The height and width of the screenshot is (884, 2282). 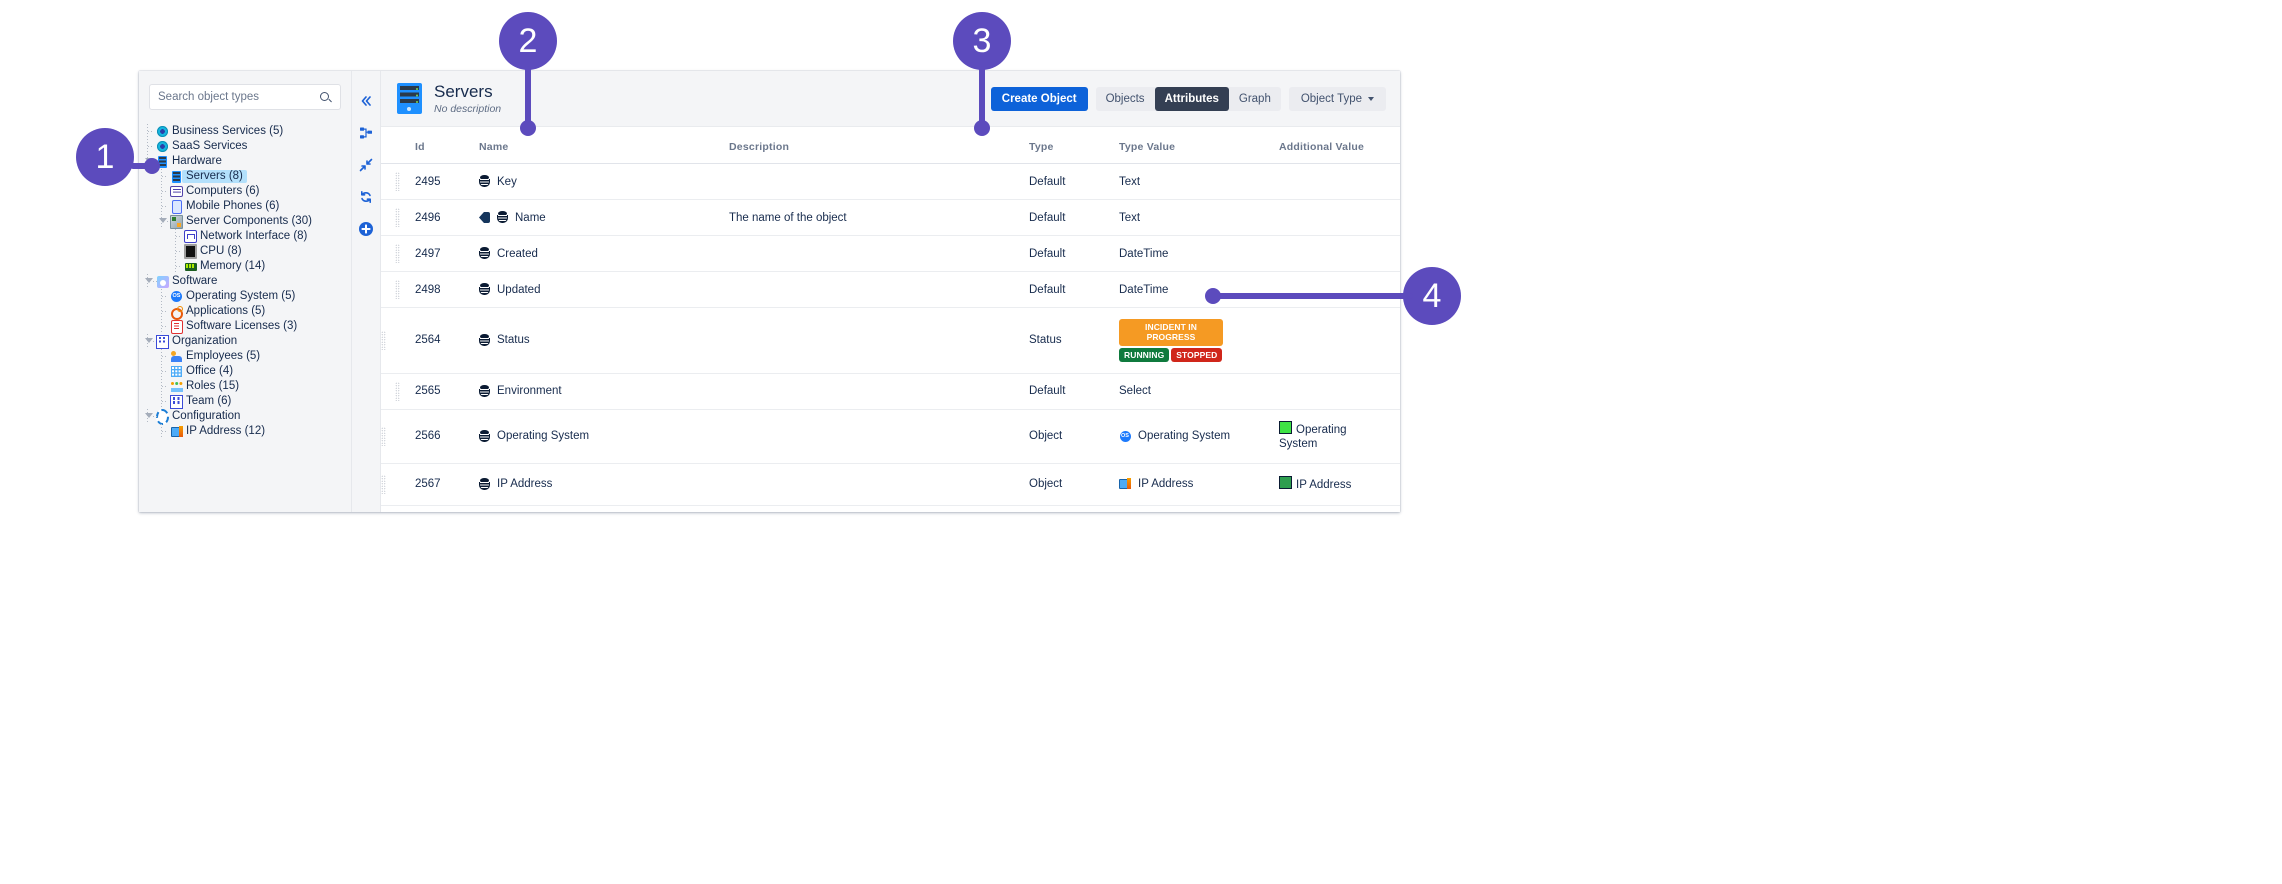 What do you see at coordinates (604, 253) in the screenshot?
I see `cell-name: Created` at bounding box center [604, 253].